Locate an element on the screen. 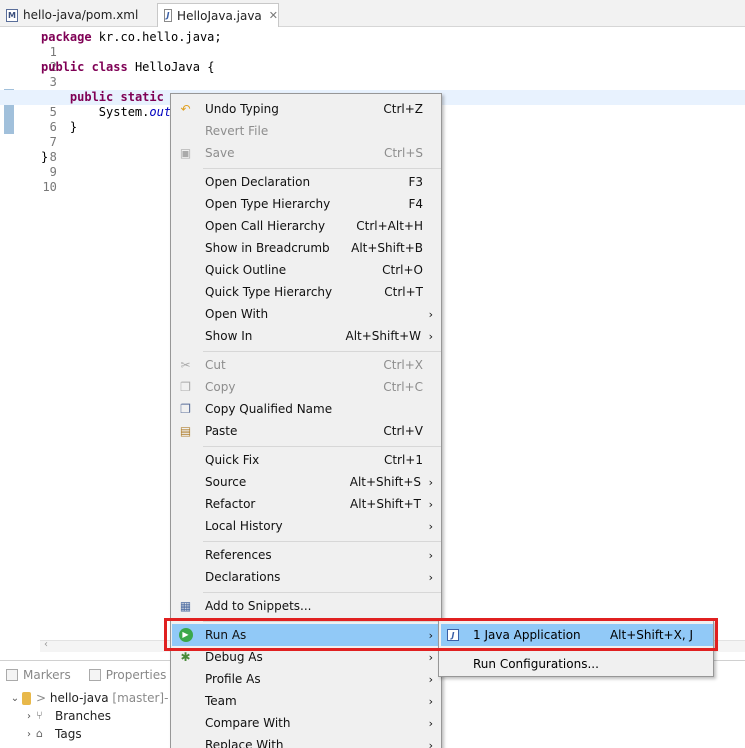 The image size is (745, 748). save-icon: ▣ is located at coordinates (185, 153).